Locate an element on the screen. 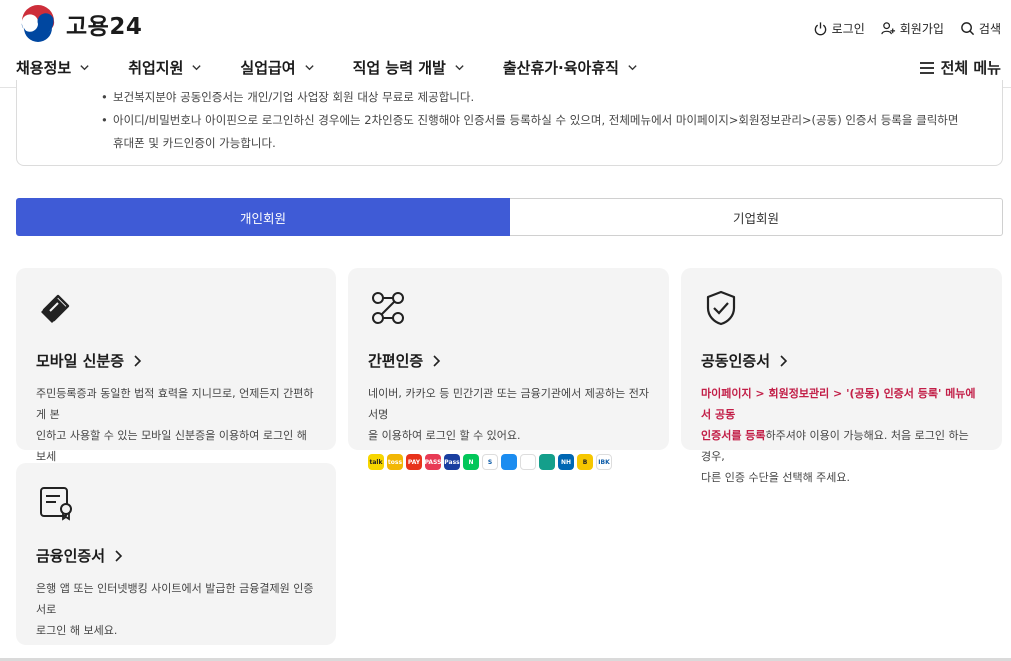  certificate-icon is located at coordinates (56, 504).